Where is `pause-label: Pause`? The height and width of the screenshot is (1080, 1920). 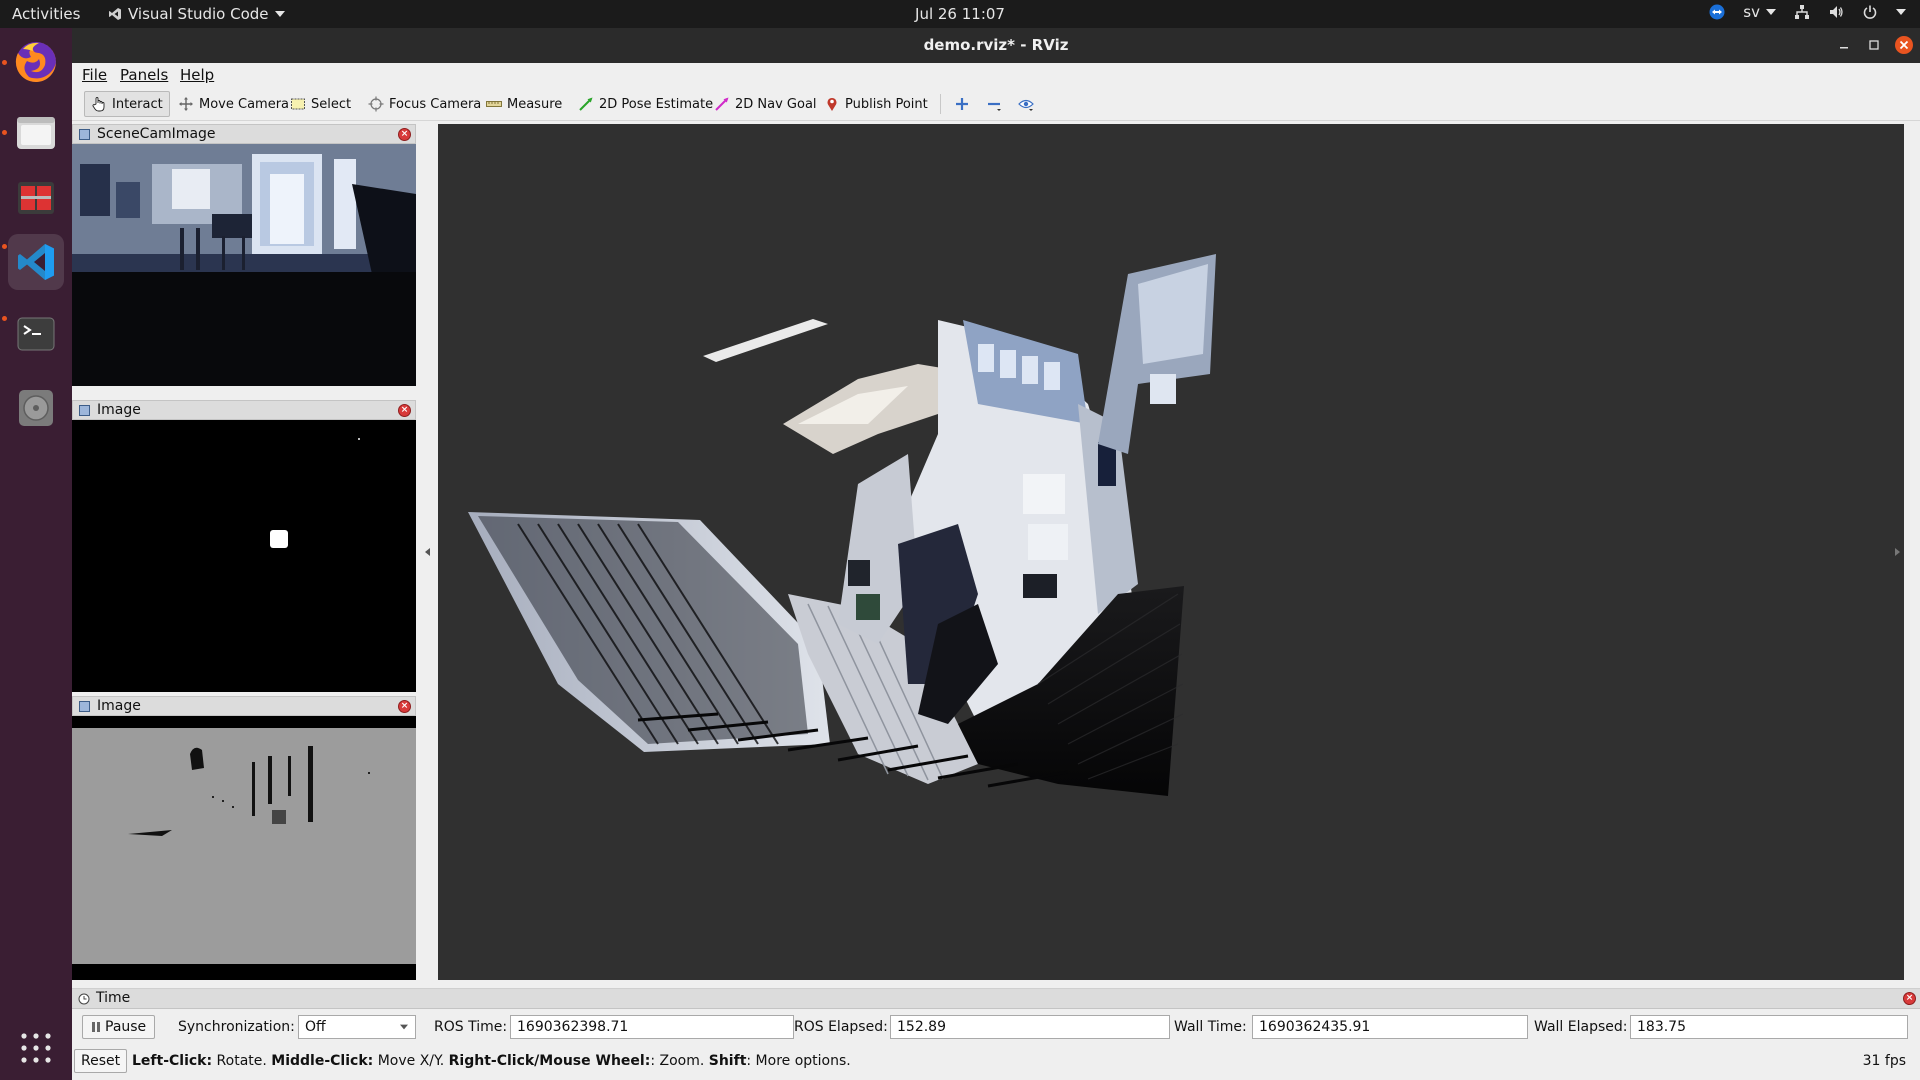
pause-label: Pause is located at coordinates (126, 1027).